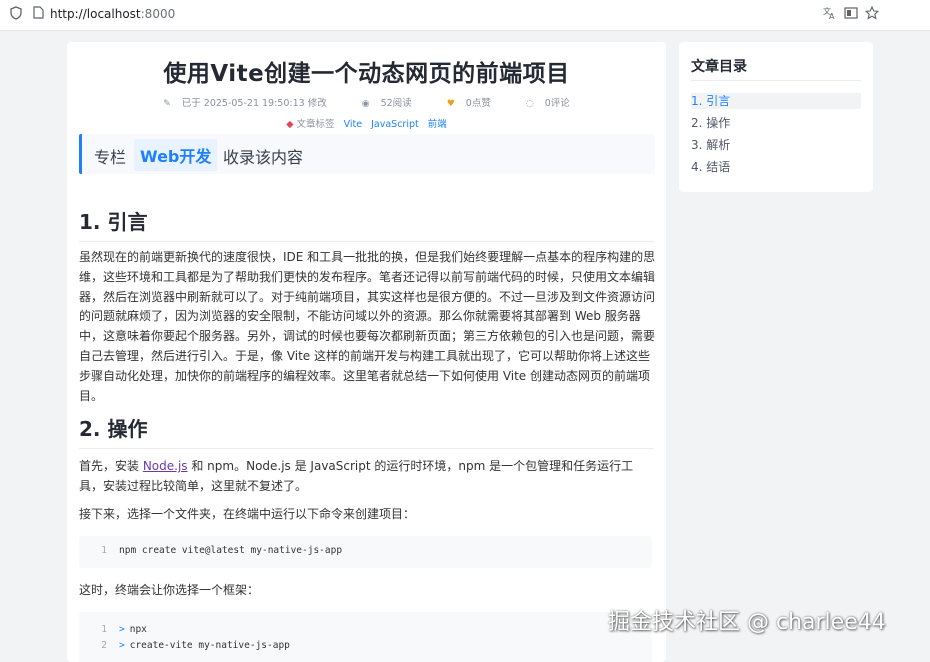 The width and height of the screenshot is (930, 662). I want to click on meta-comments: ◌ 0评论, so click(548, 102).